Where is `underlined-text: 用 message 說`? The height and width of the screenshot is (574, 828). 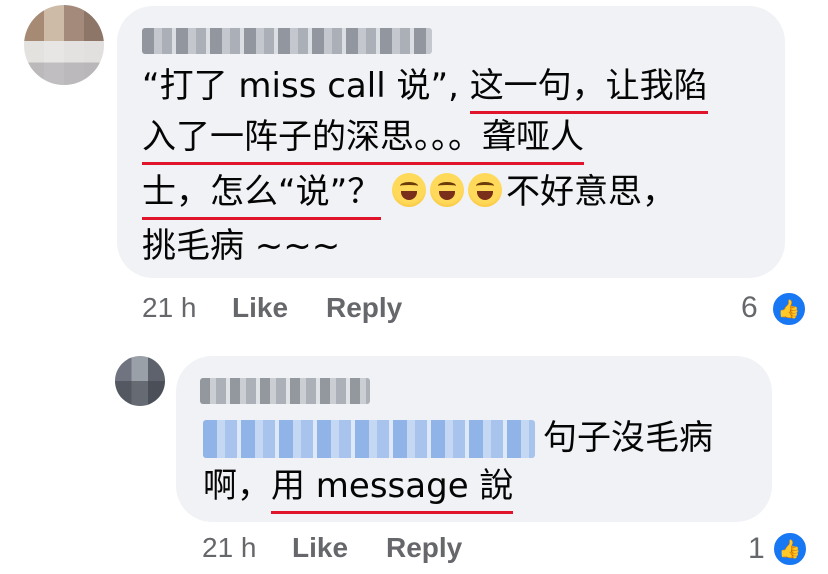 underlined-text: 用 message 說 is located at coordinates (392, 487).